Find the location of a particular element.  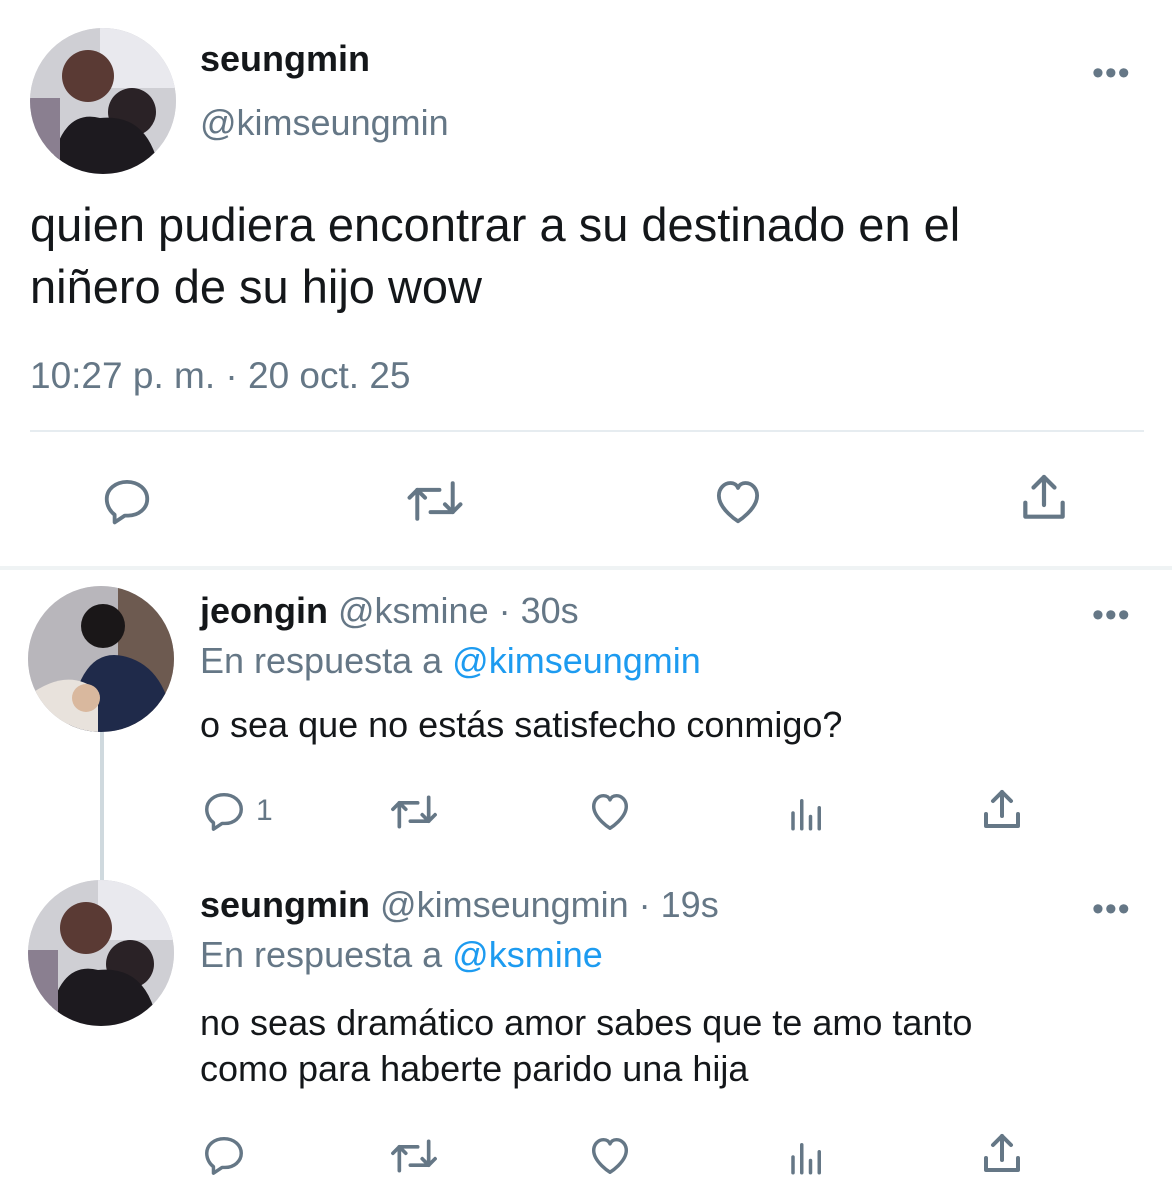

display-name: jeongin is located at coordinates (264, 610).